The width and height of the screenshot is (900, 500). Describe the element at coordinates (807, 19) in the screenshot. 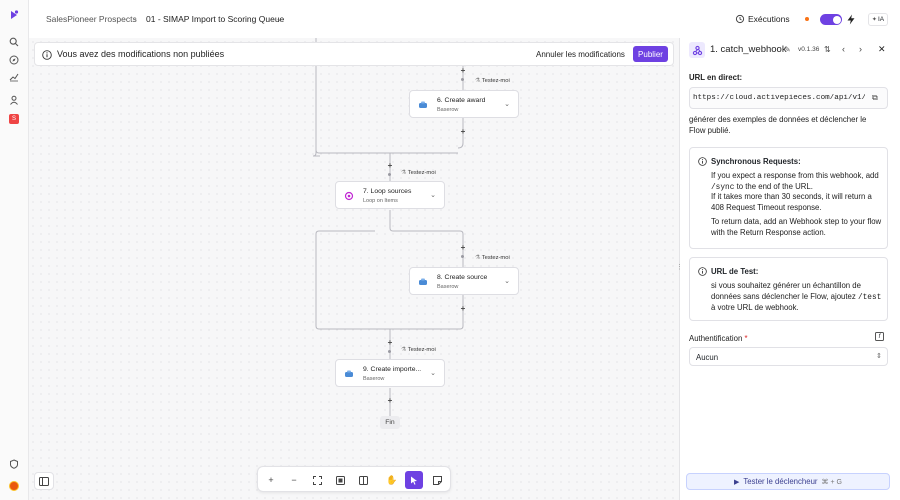

I see `unpublished-dot` at that location.